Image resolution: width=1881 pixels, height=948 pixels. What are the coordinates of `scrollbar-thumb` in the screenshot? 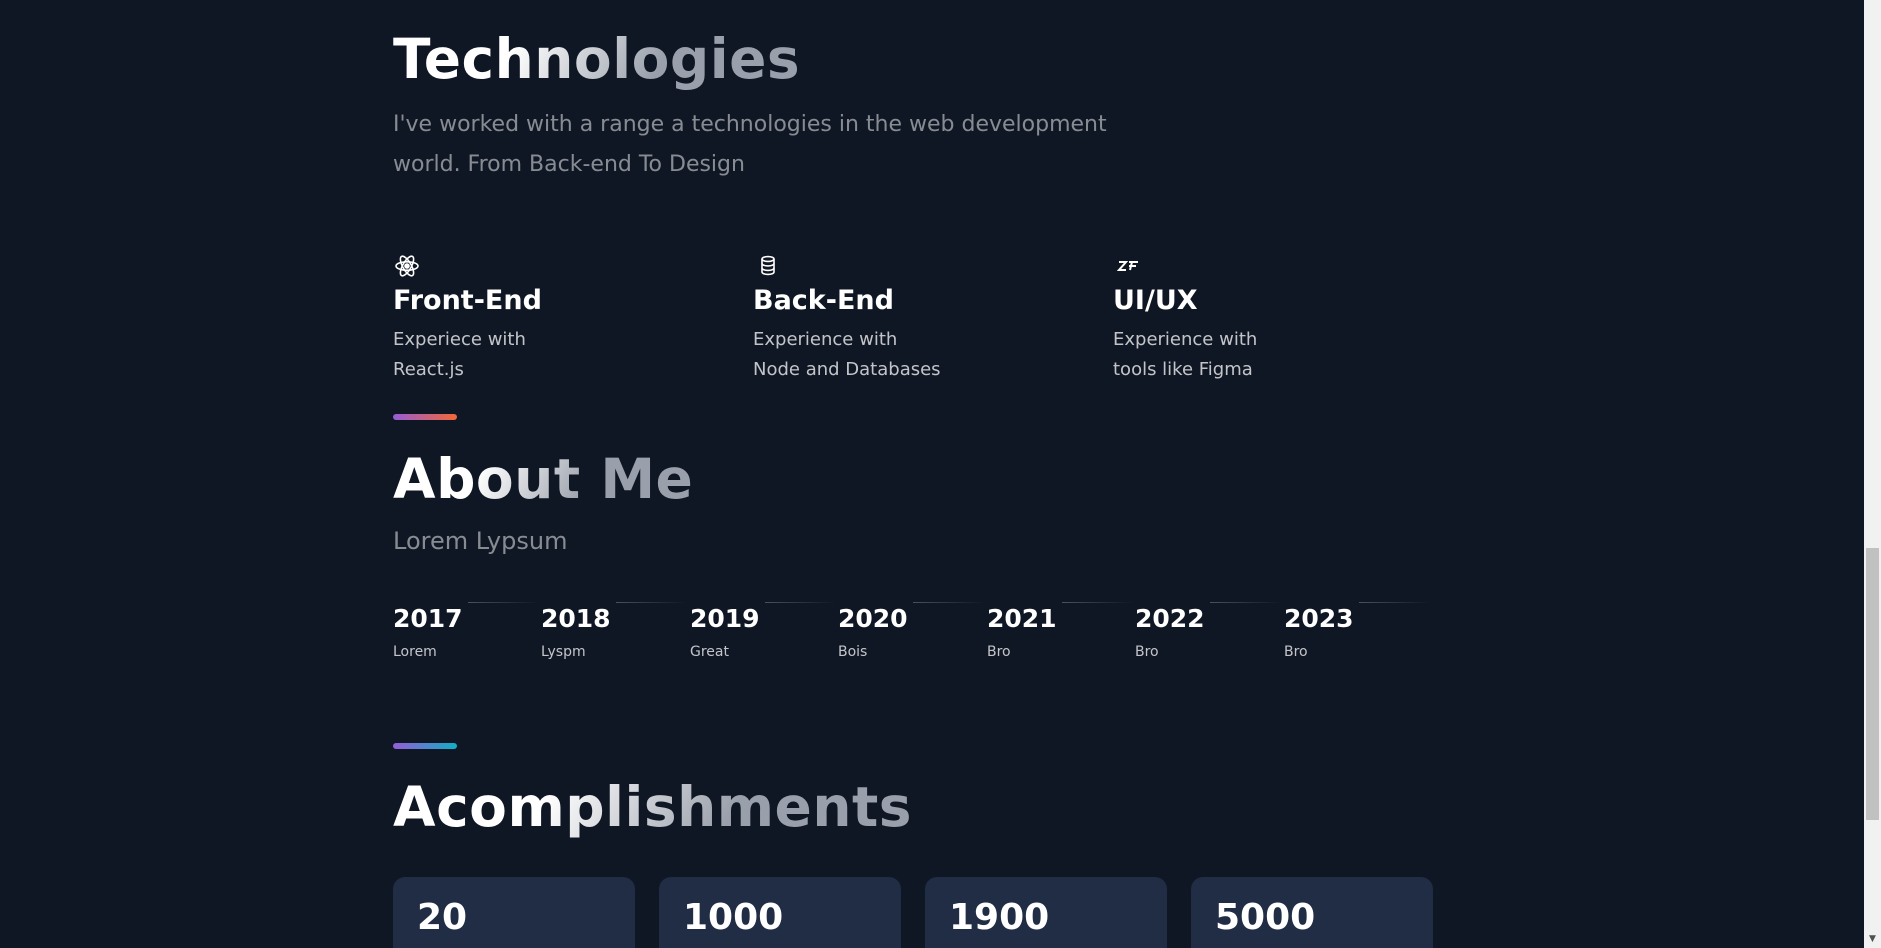 It's located at (1872, 684).